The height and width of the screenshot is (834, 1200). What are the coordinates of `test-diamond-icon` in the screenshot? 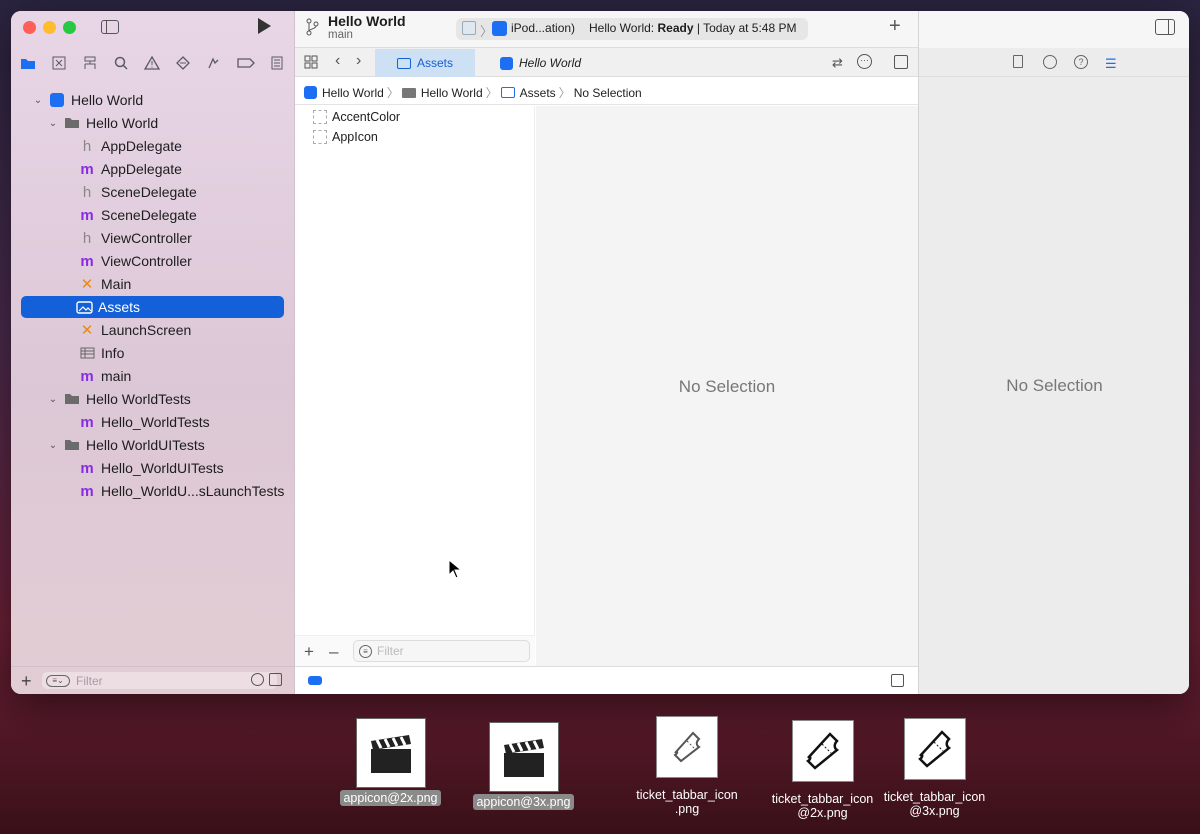 It's located at (183, 63).